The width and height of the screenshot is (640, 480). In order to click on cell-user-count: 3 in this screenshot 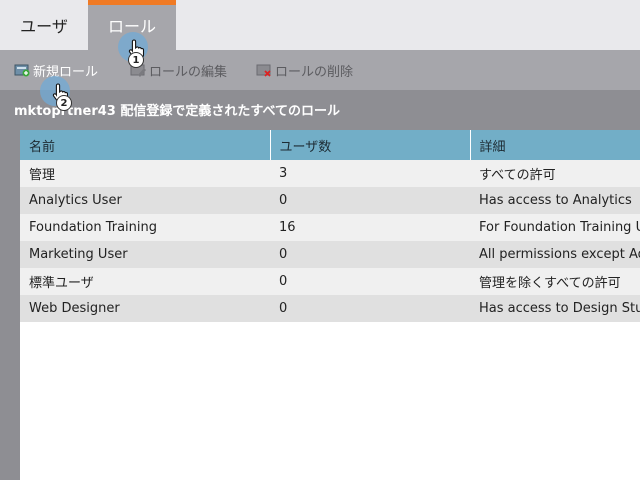, I will do `click(370, 173)`.